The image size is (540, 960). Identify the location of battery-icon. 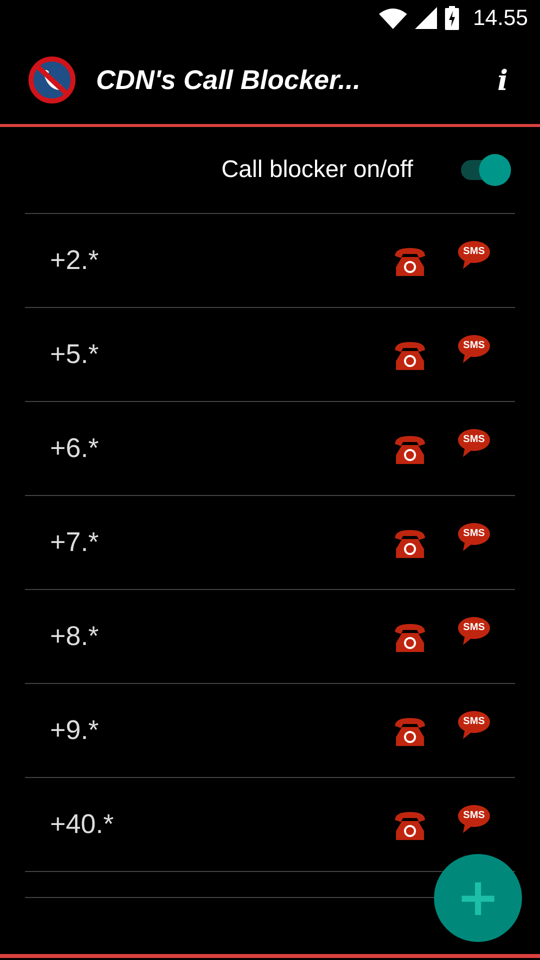
(451, 18).